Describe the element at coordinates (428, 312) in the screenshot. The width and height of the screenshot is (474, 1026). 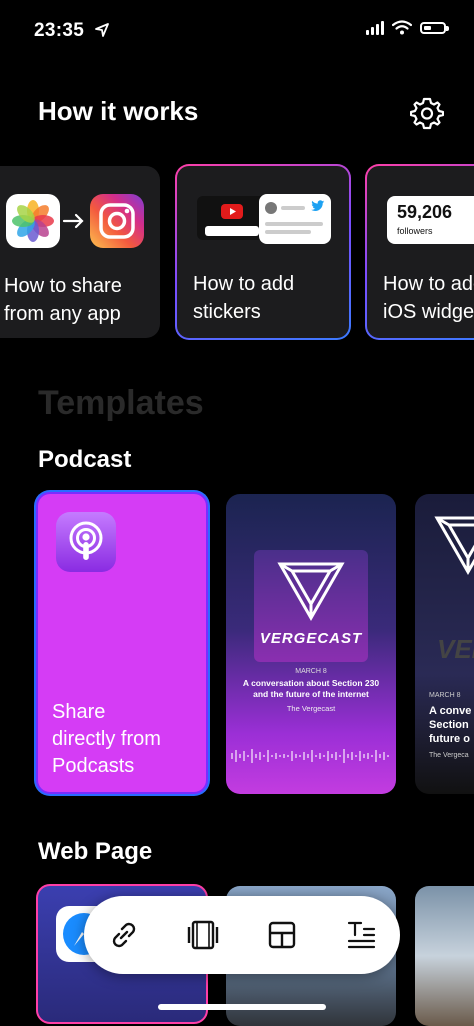
I see `card-label-line2: iOS widge` at that location.